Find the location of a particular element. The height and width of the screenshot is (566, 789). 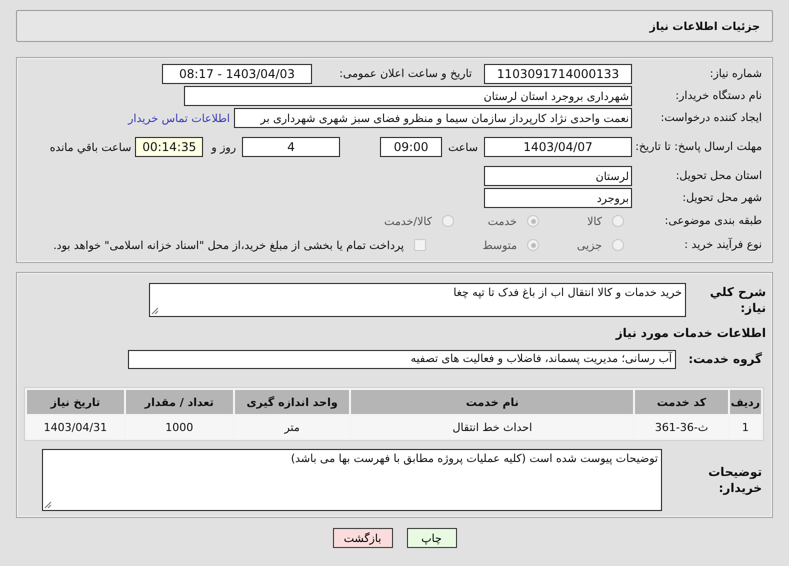

field-label: مهلت ارسال پاسخ: تا تاریخ: is located at coordinates (698, 147).